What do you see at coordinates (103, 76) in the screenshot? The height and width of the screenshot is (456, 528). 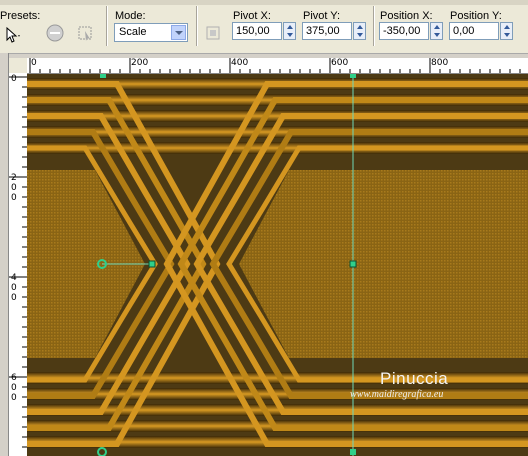 I see `top-handle` at bounding box center [103, 76].